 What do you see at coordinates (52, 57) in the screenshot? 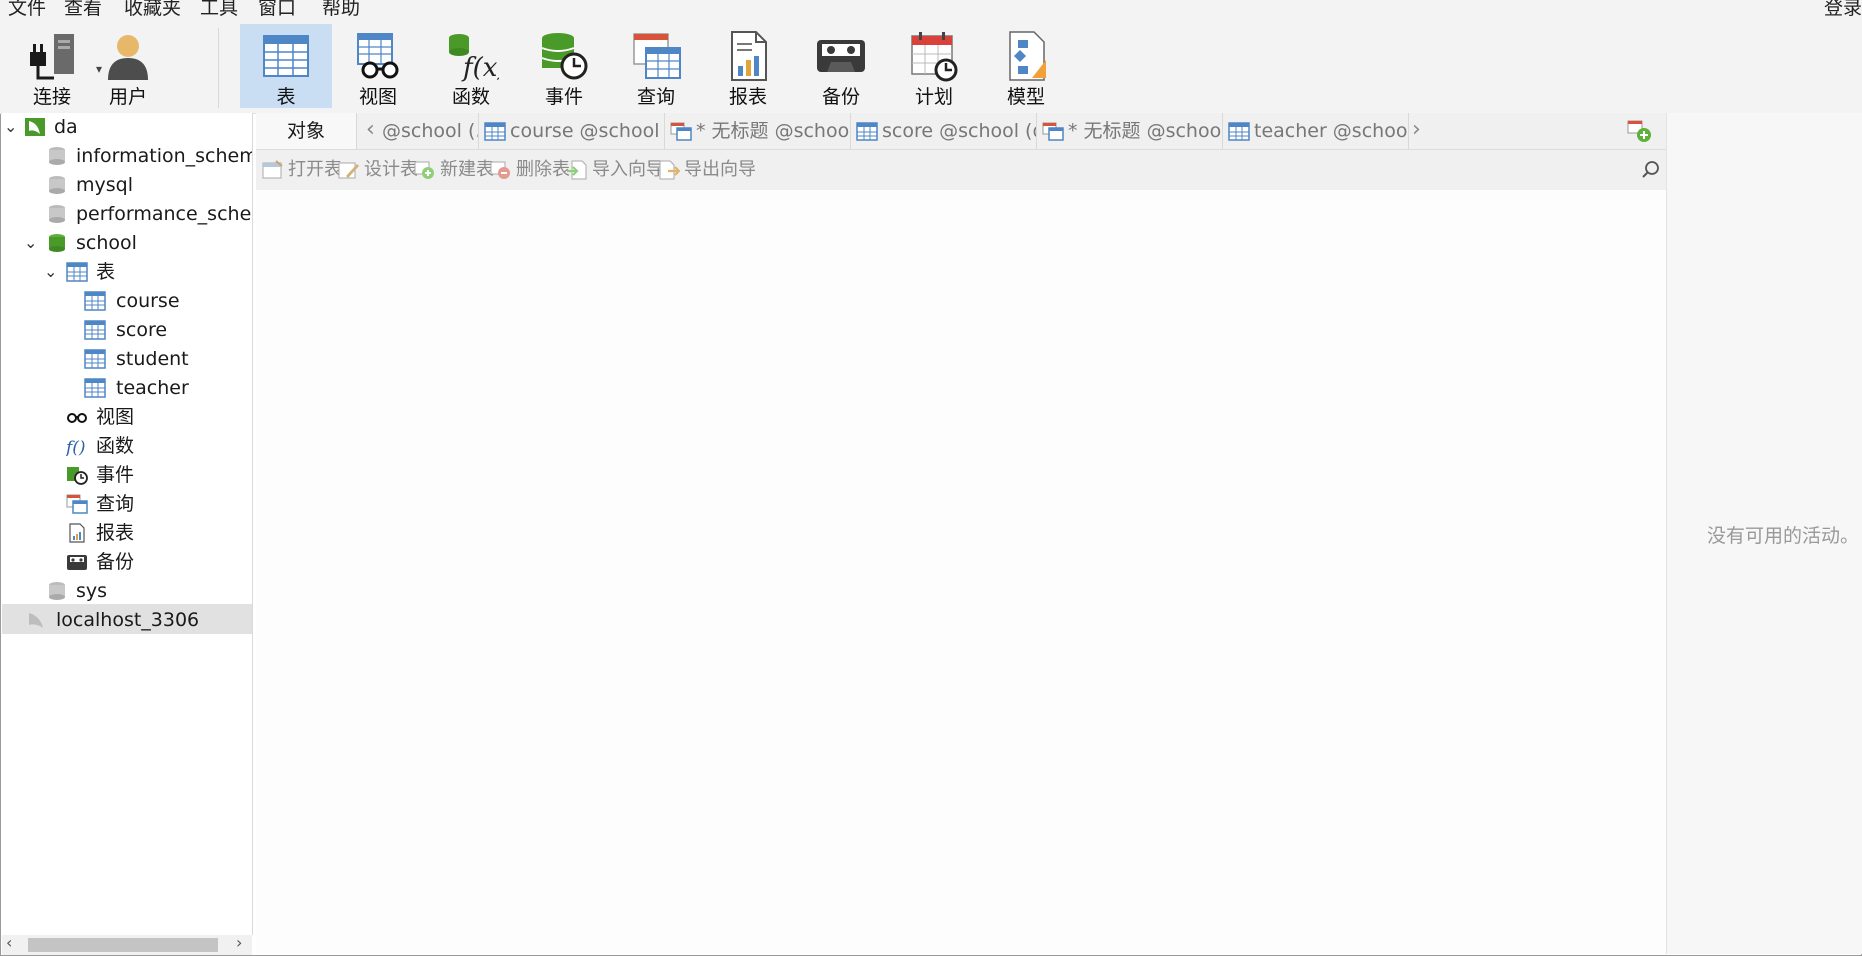
I see `connection-plug-icon` at bounding box center [52, 57].